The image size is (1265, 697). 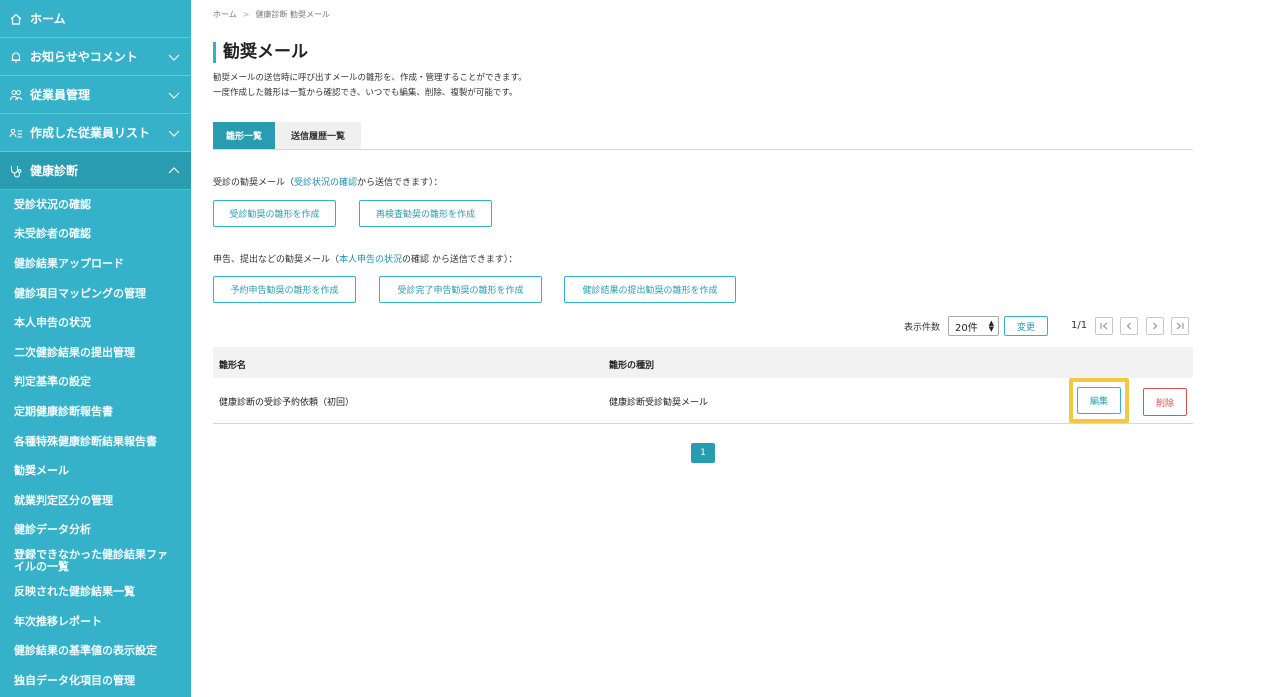 I want to click on first-page-icon, so click(x=1104, y=326).